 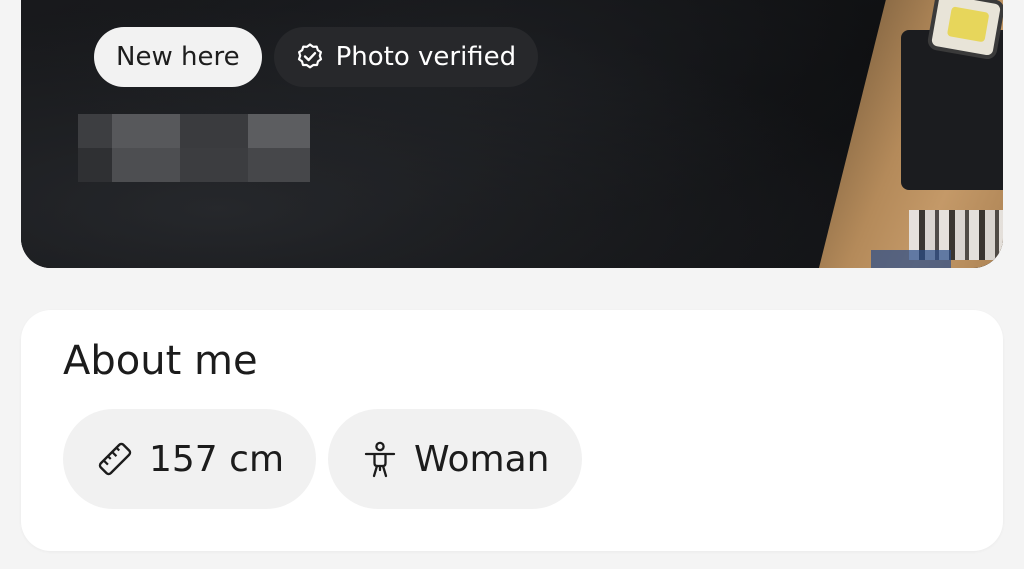 I want to click on about-chips: 157 cm Woman, so click(x=322, y=459).